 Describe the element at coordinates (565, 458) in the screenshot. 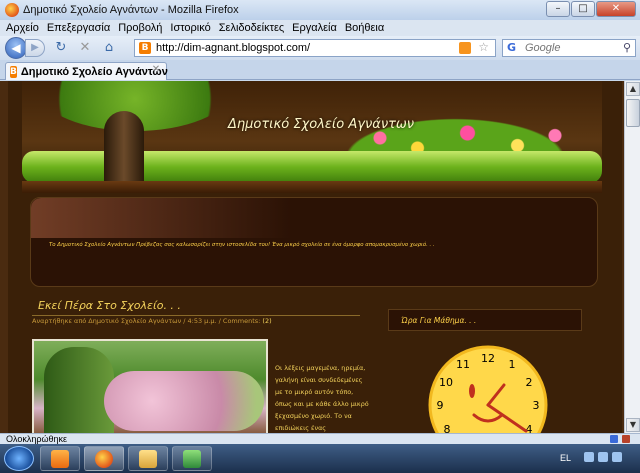

I see `language-indicator: EL` at that location.